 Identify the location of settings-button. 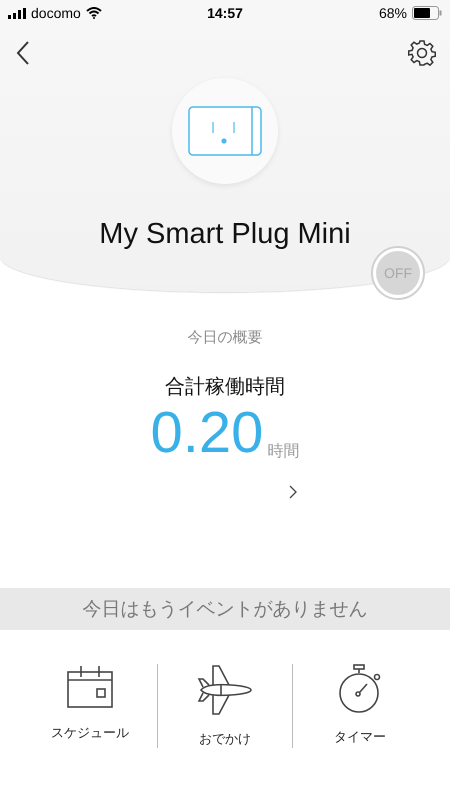
(422, 53).